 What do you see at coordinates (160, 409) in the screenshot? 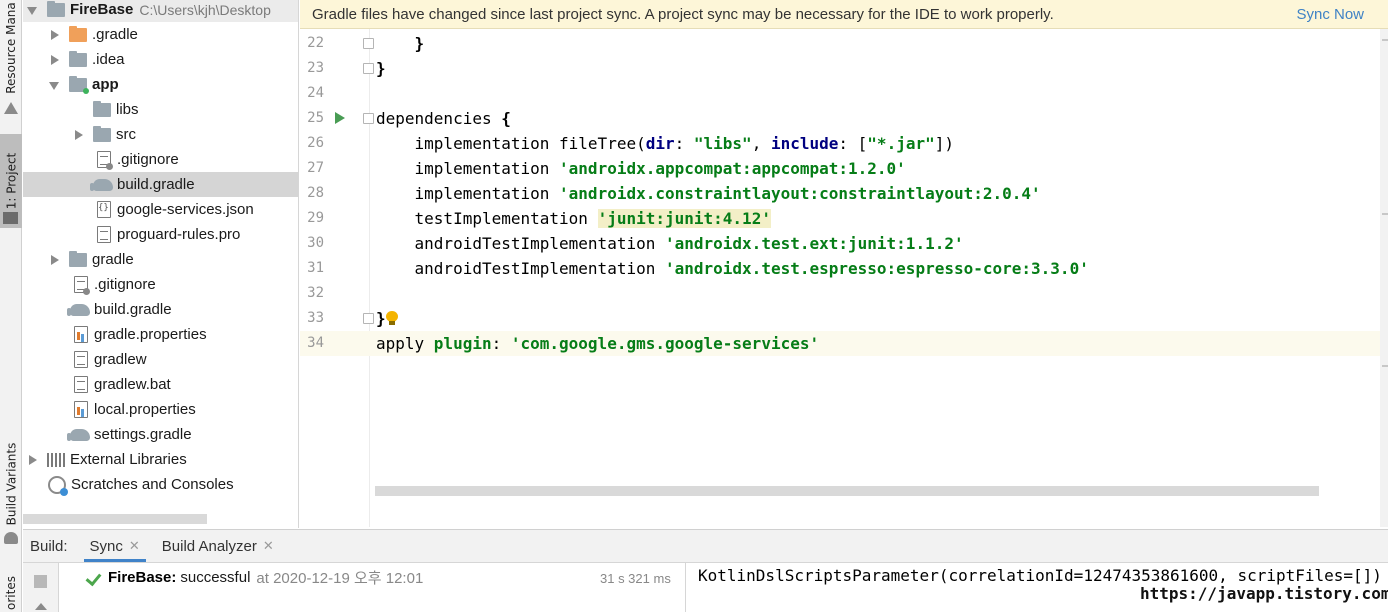
I see `tree-item-local-properties: local.properties` at bounding box center [160, 409].